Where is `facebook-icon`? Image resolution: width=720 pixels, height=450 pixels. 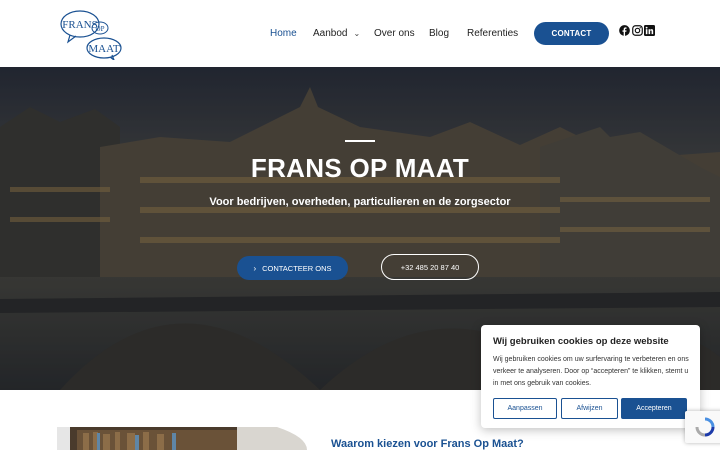
facebook-icon is located at coordinates (624, 30).